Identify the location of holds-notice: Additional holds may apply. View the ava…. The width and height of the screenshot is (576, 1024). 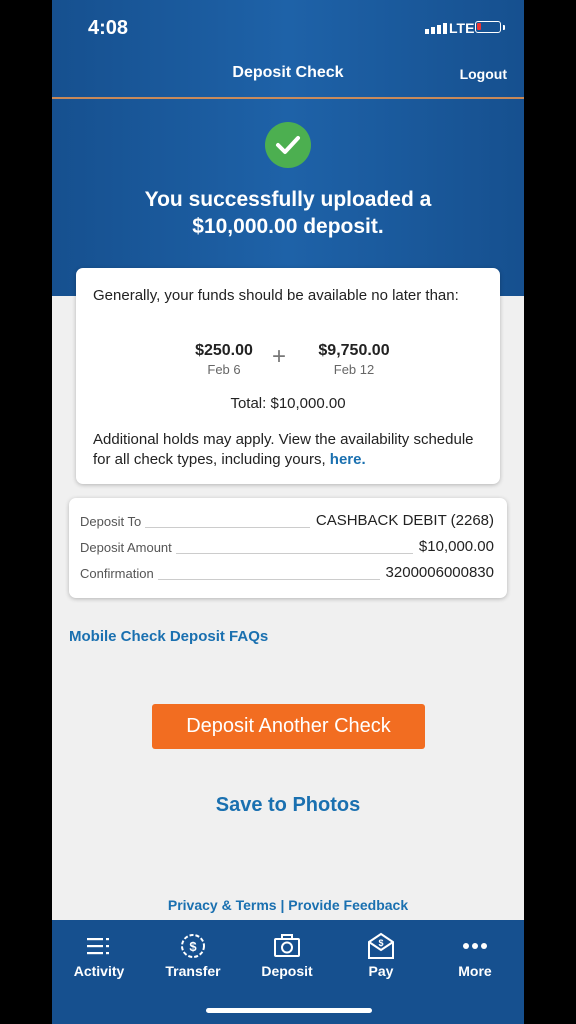
(291, 450).